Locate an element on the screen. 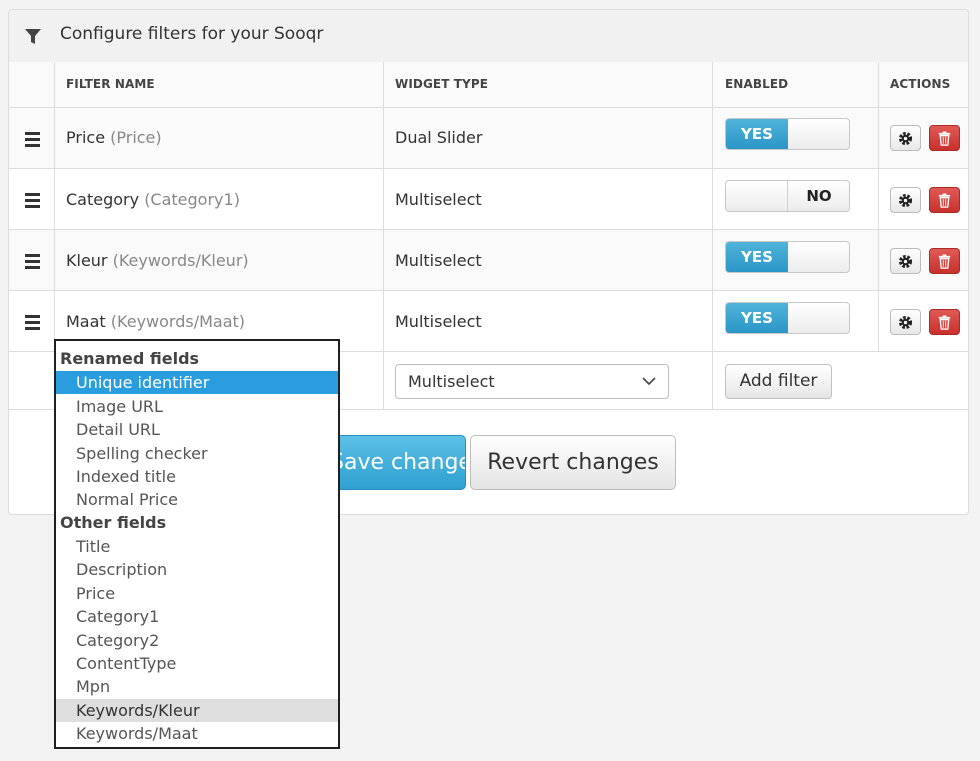 The image size is (980, 761). filter-name: Maat (Keywords/Maat) is located at coordinates (156, 321).